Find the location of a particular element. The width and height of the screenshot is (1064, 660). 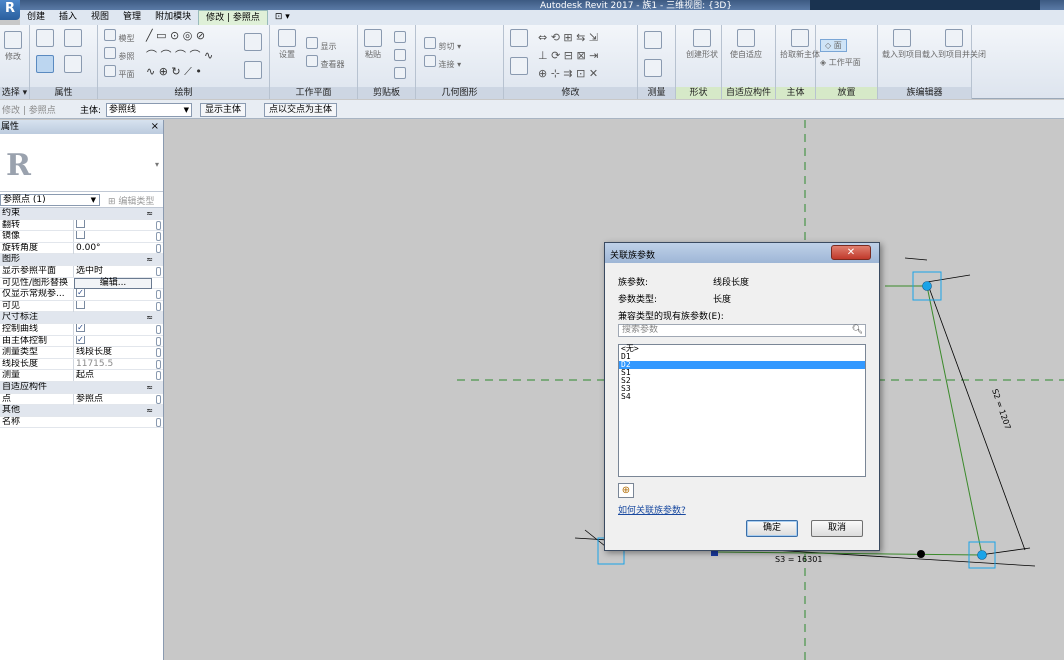

edit-type-button: ⊞ 编辑类型 is located at coordinates (131, 200).